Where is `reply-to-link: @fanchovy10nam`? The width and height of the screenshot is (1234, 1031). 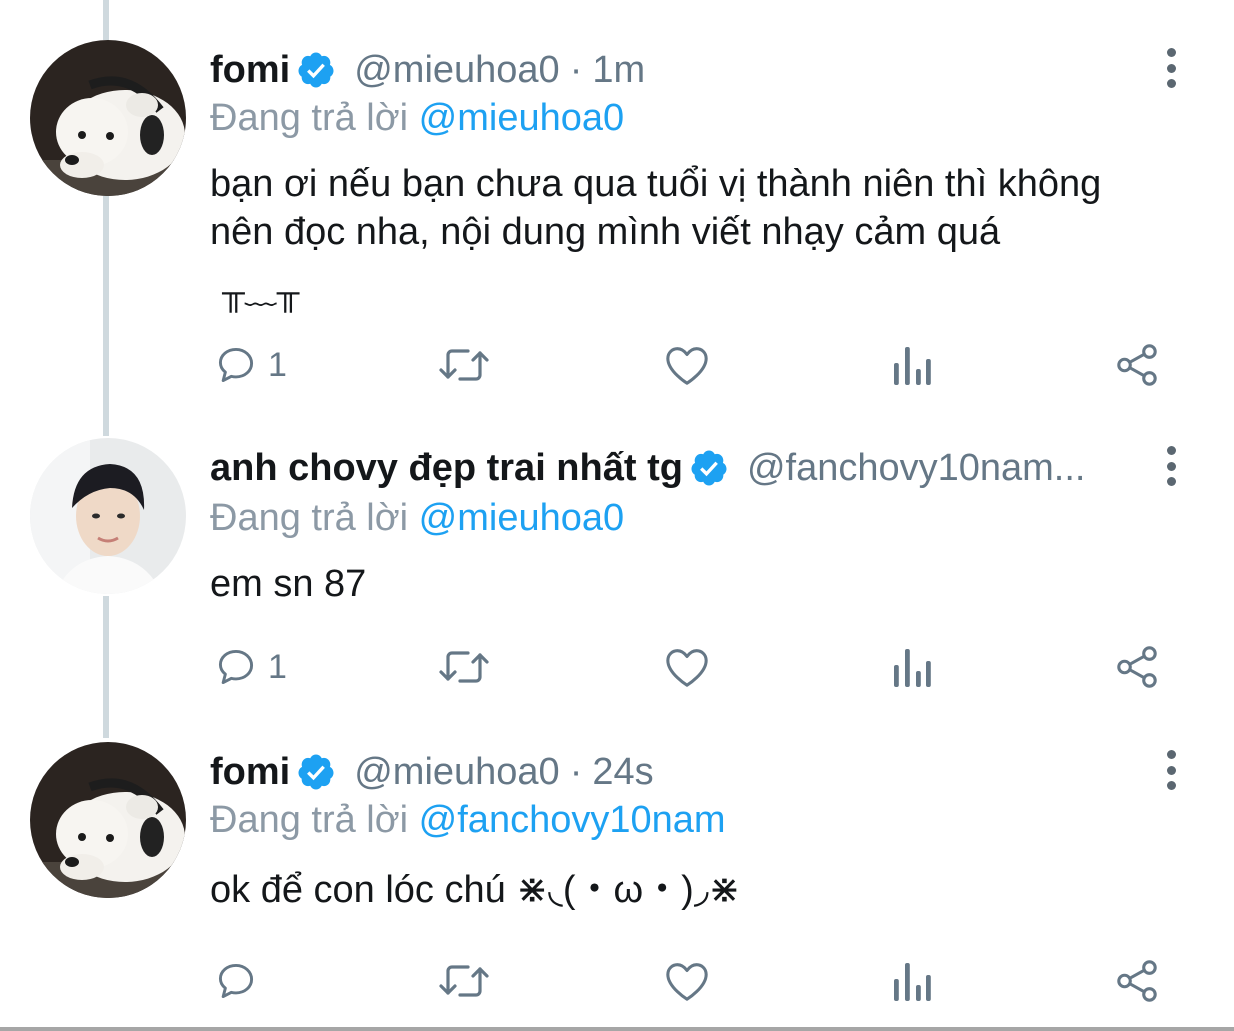
reply-to-link: @fanchovy10nam is located at coordinates (572, 820).